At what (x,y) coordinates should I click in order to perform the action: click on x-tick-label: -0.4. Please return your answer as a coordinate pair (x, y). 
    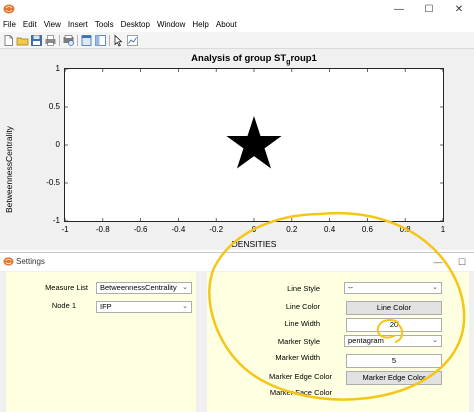
    Looking at the image, I should click on (178, 229).